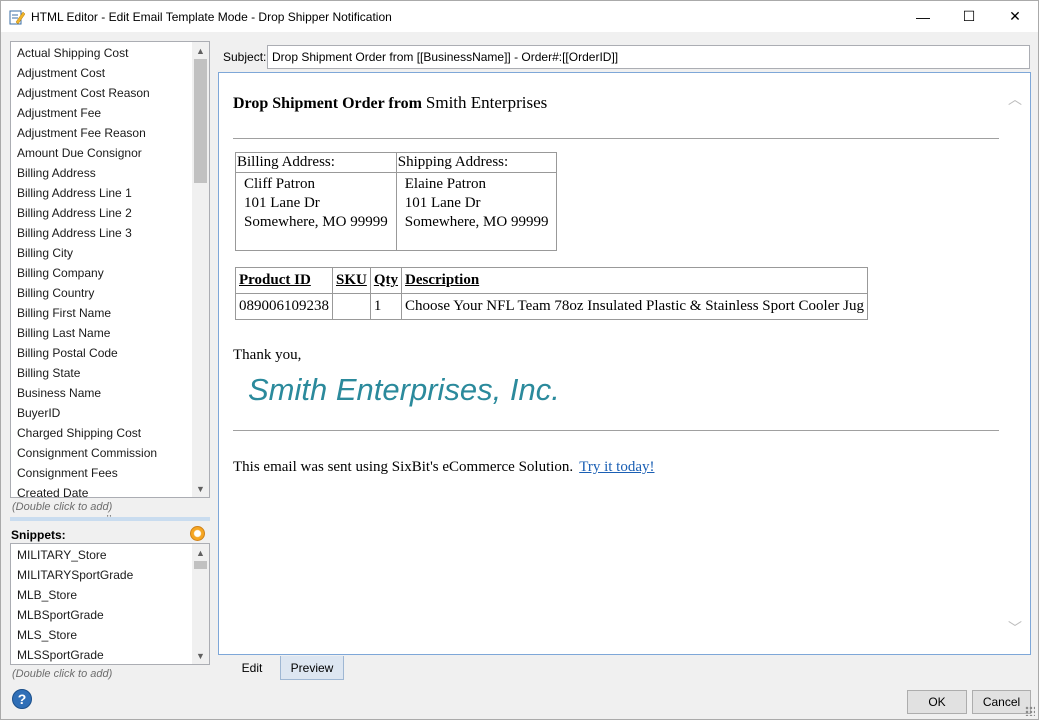 The height and width of the screenshot is (720, 1039). What do you see at coordinates (101, 53) in the screenshot?
I see `list-item: Actual Shipping Cost` at bounding box center [101, 53].